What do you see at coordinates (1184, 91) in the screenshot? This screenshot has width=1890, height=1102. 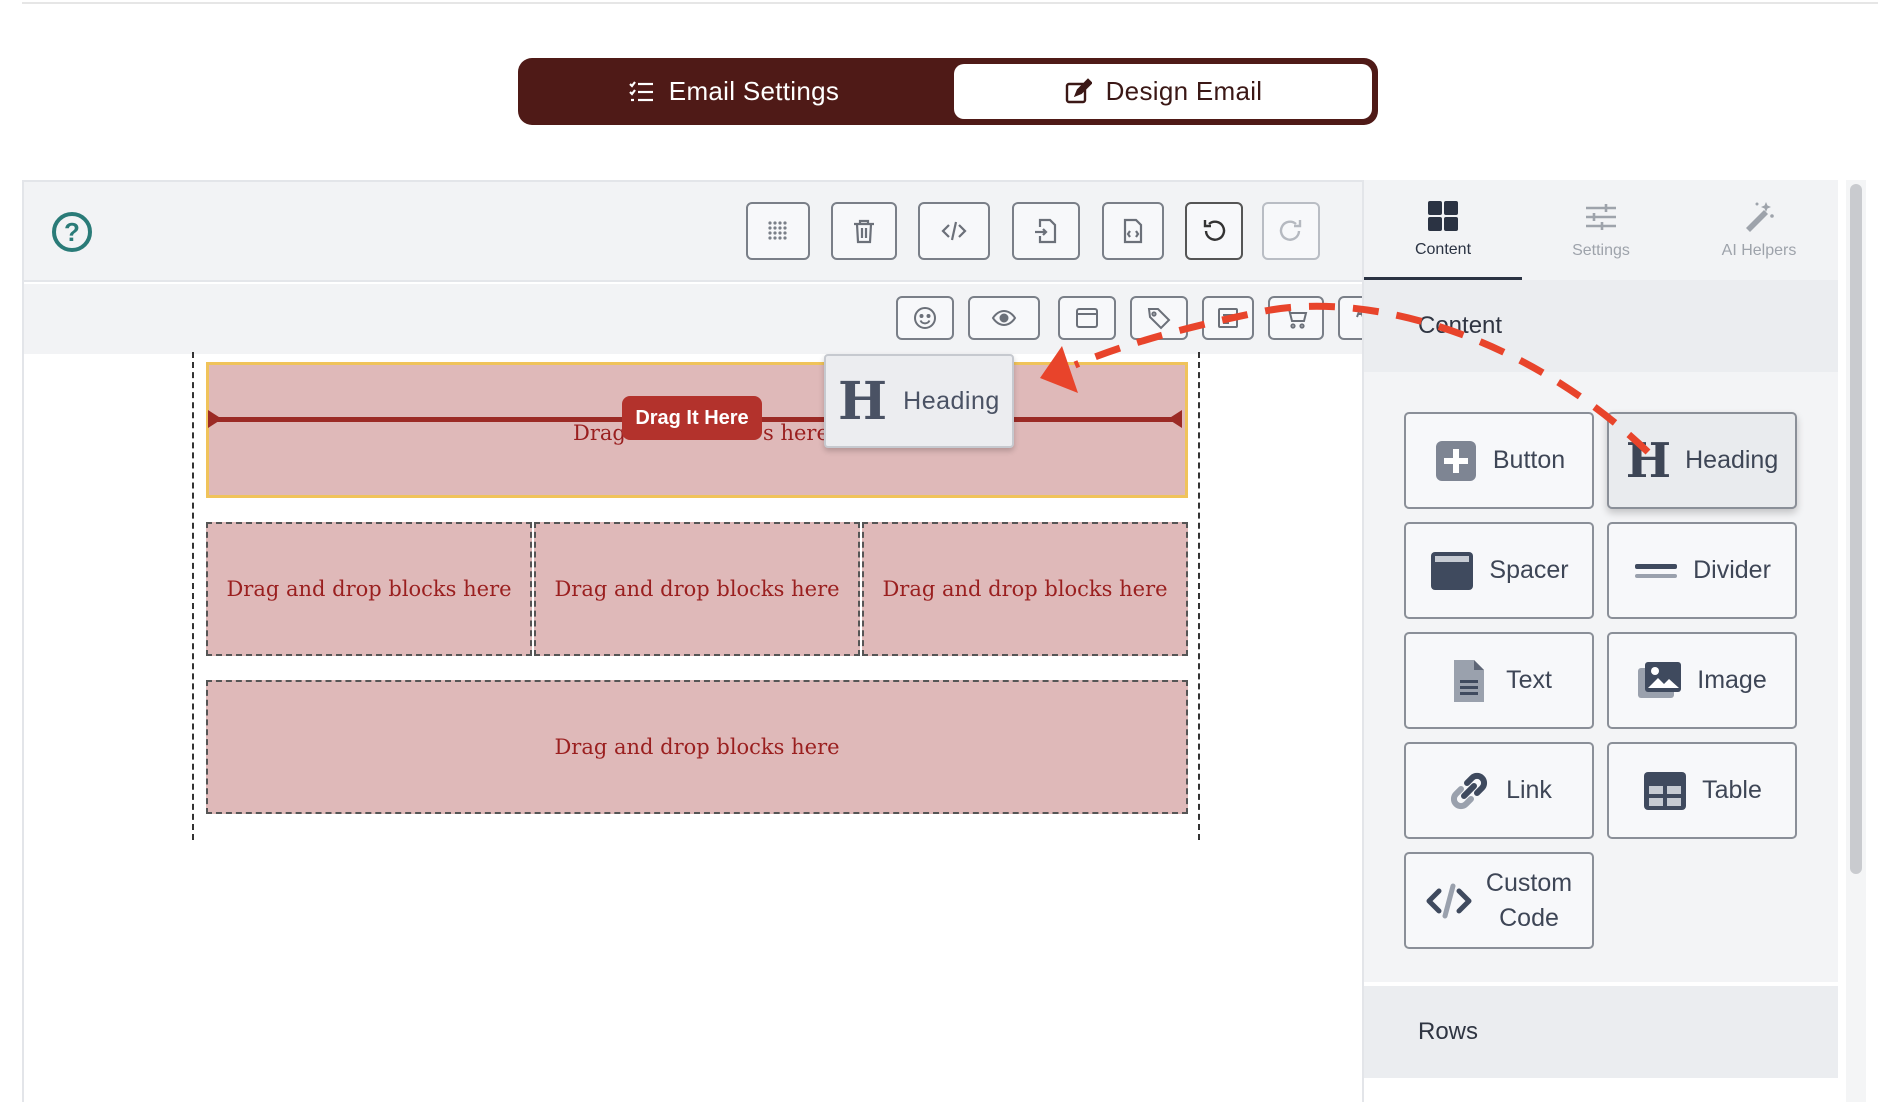 I see `design-email-label: Design Email` at bounding box center [1184, 91].